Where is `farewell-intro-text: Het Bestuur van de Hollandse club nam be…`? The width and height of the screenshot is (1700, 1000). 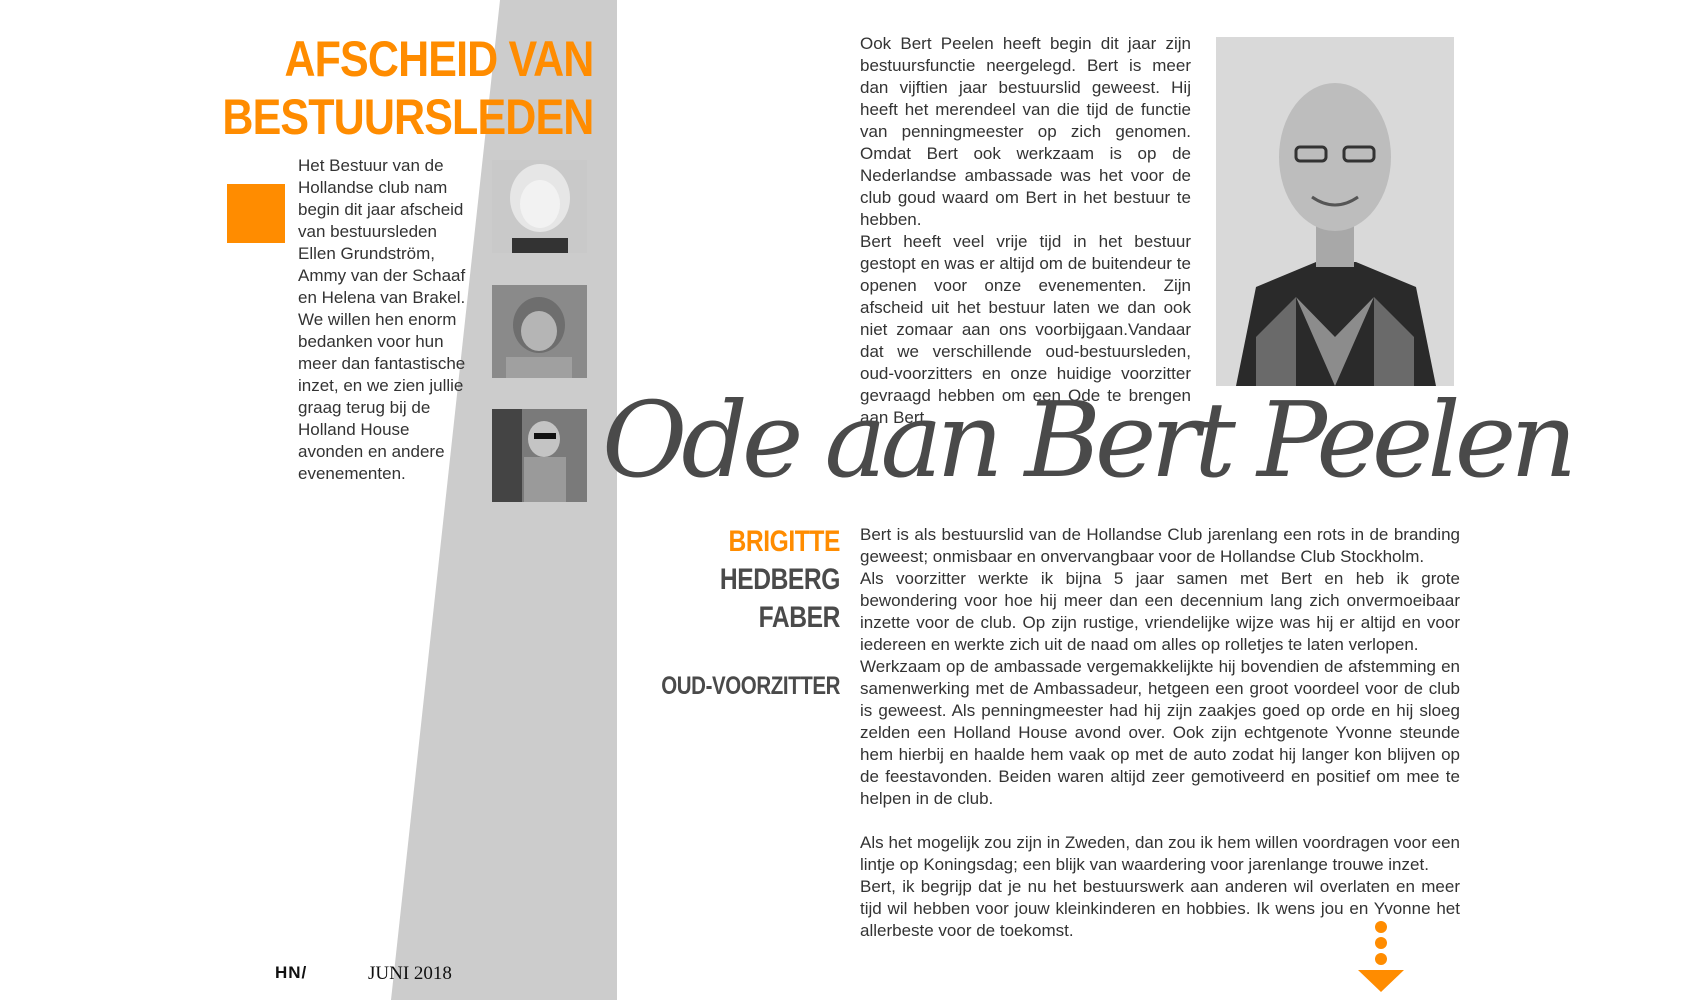 farewell-intro-text: Het Bestuur van de Hollandse club nam be… is located at coordinates (382, 319).